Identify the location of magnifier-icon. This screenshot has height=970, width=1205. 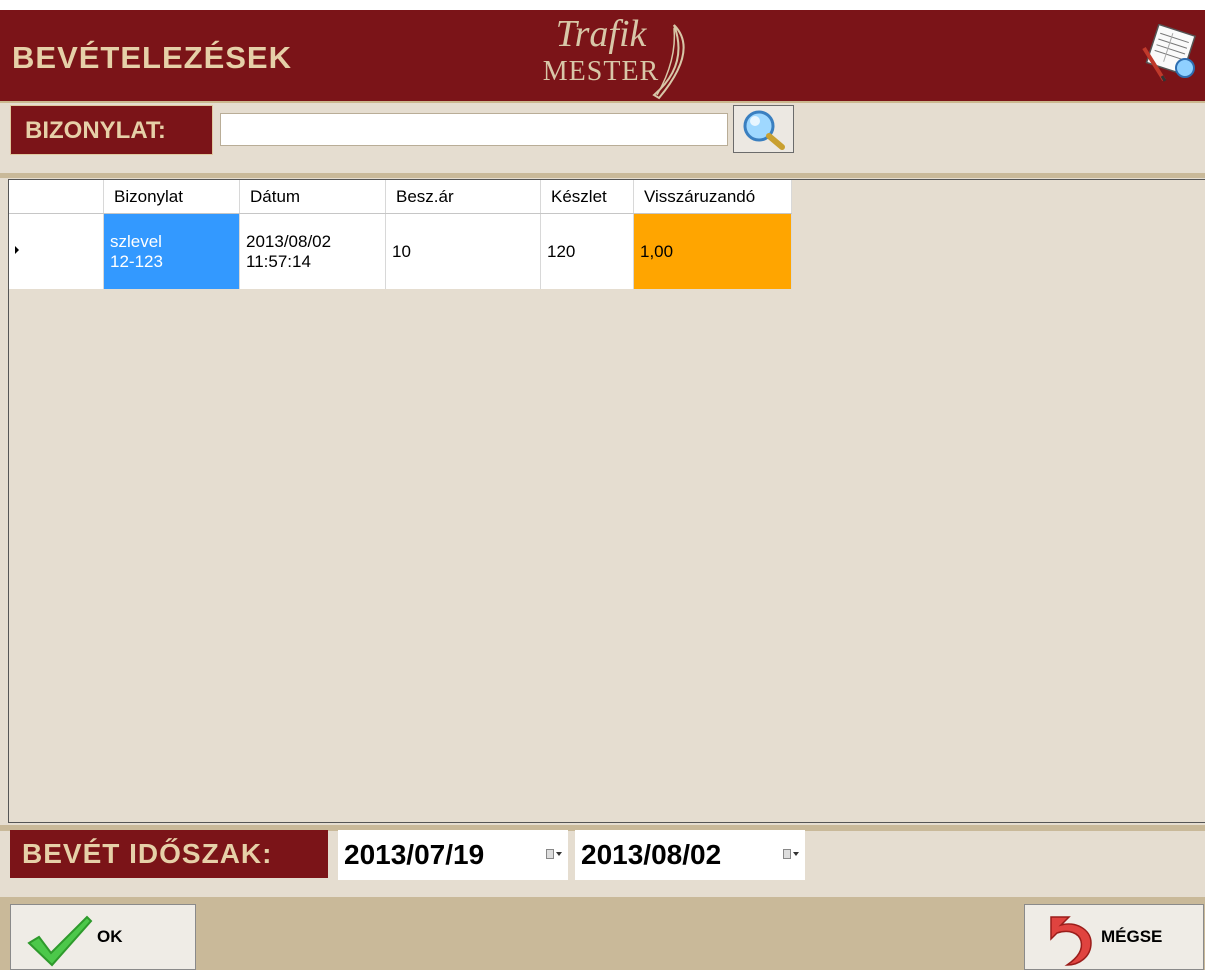
(764, 130).